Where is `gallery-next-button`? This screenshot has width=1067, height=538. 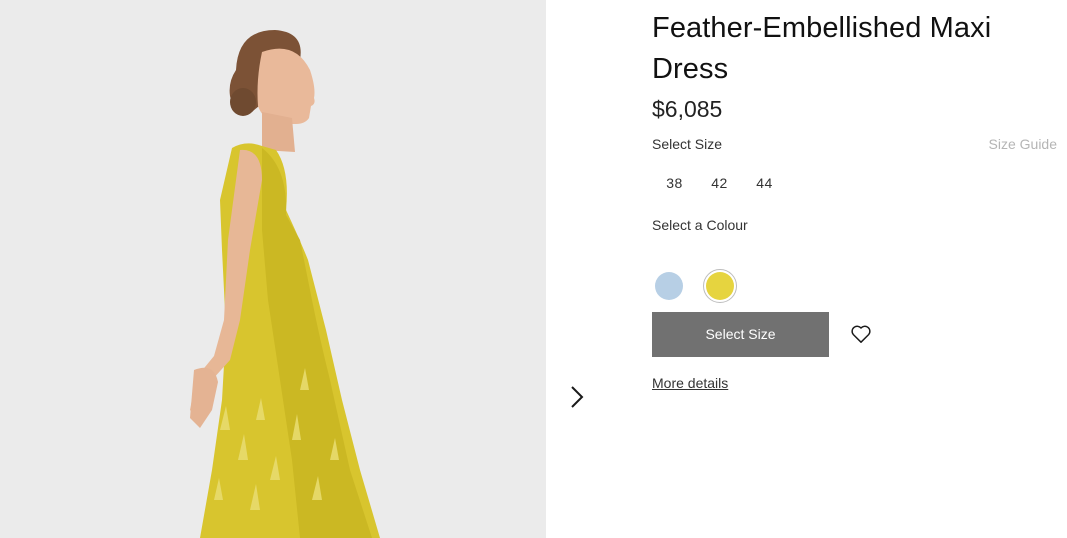 gallery-next-button is located at coordinates (577, 397).